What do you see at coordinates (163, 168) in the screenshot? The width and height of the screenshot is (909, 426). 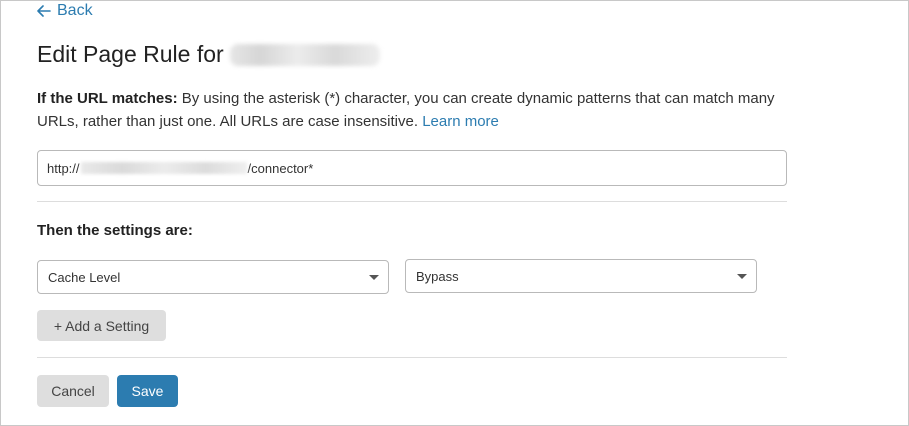 I see `redacted-url-host` at bounding box center [163, 168].